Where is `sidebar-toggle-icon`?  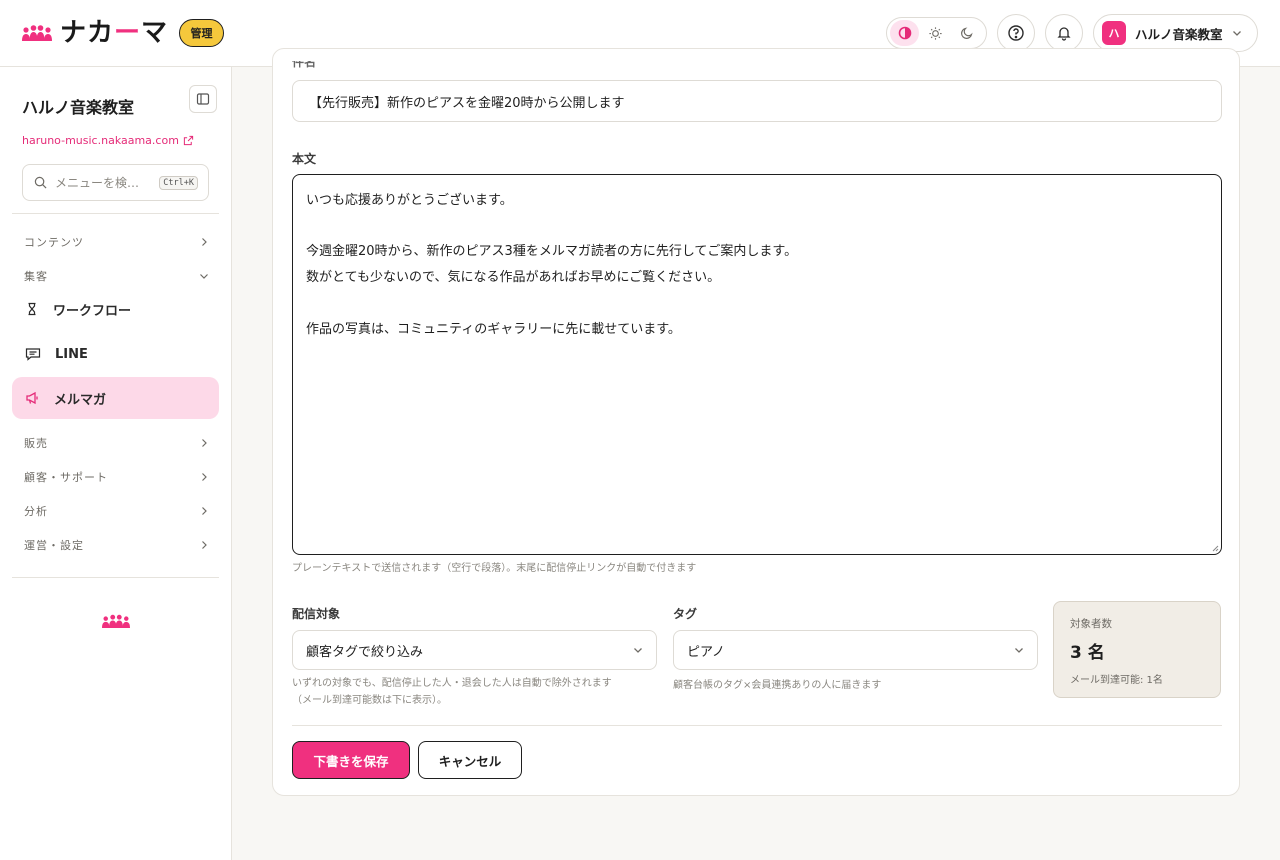 sidebar-toggle-icon is located at coordinates (203, 99).